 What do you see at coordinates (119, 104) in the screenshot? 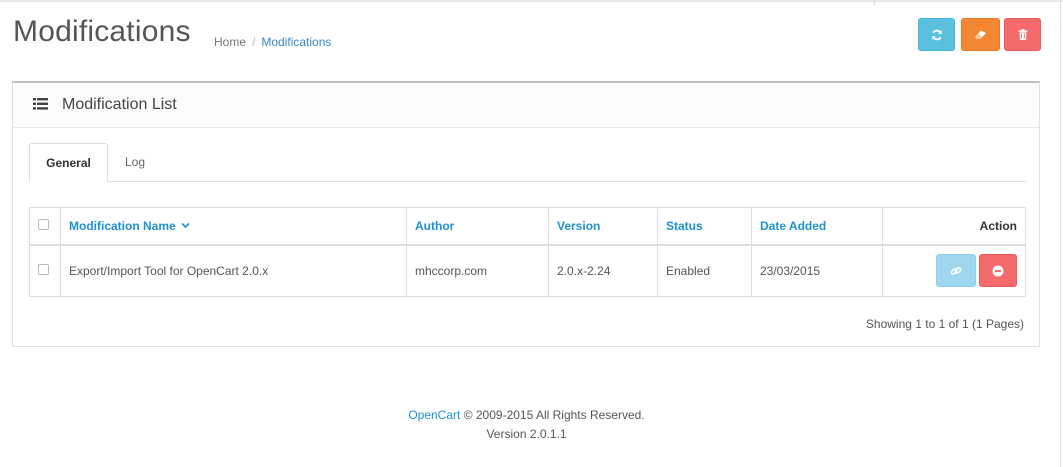
I see `panel-title: Modification List` at bounding box center [119, 104].